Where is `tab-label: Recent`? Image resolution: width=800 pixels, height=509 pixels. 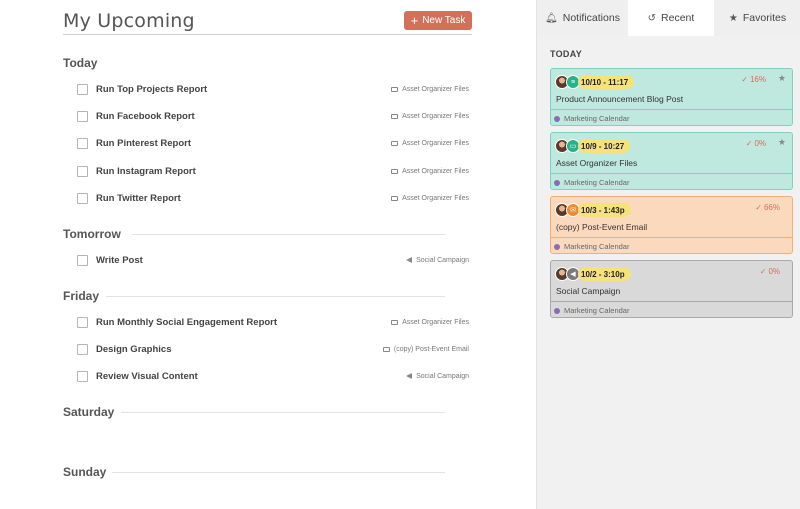
tab-label: Recent is located at coordinates (678, 18).